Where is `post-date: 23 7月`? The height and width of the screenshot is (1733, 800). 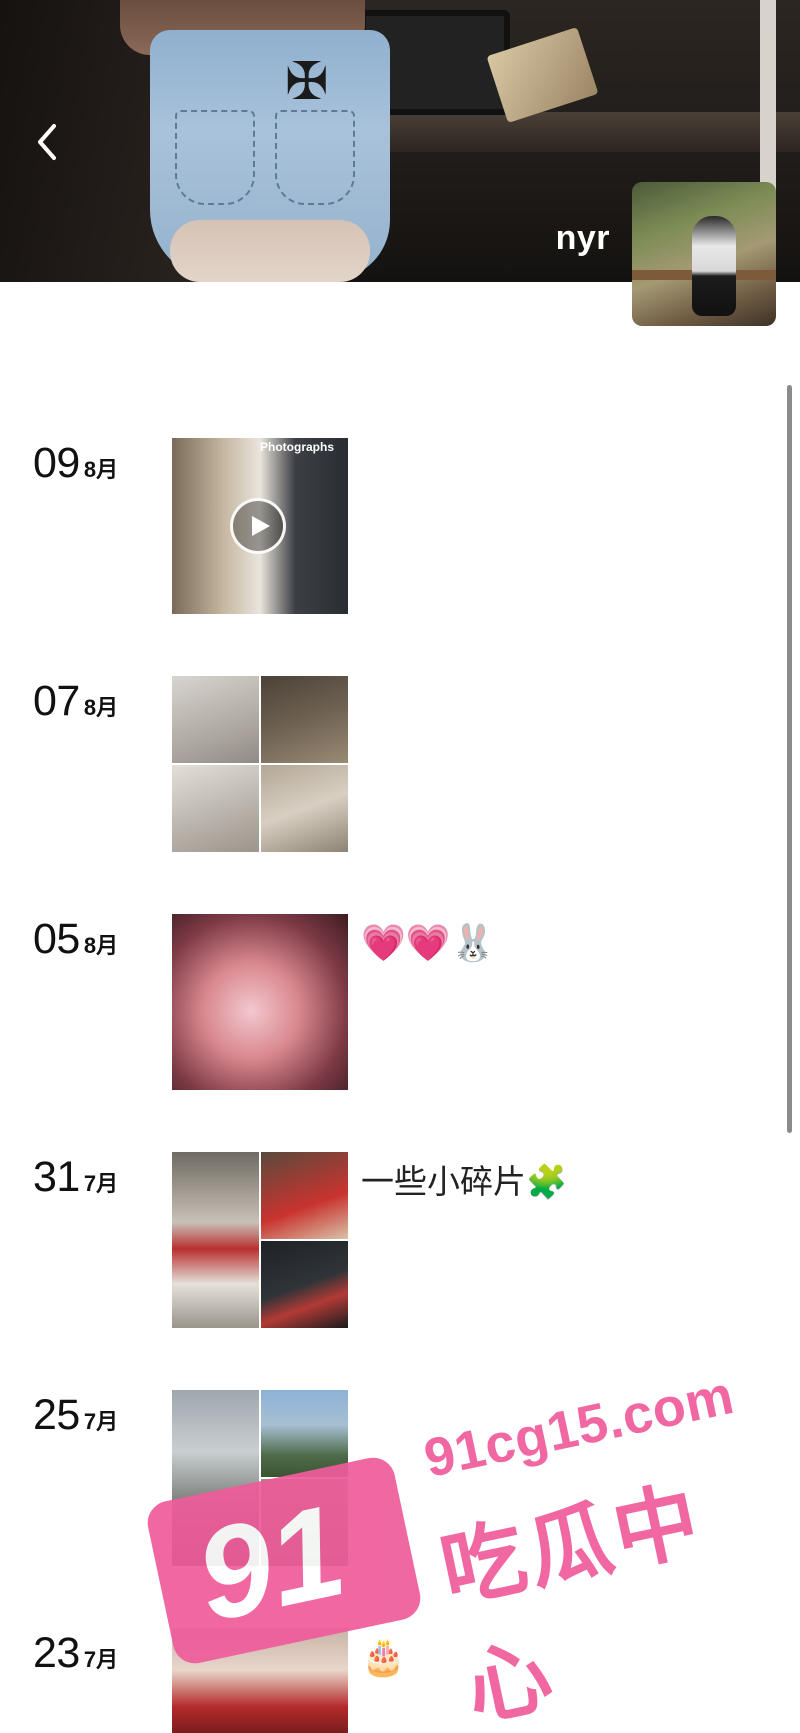 post-date: 23 7月 is located at coordinates (75, 1653).